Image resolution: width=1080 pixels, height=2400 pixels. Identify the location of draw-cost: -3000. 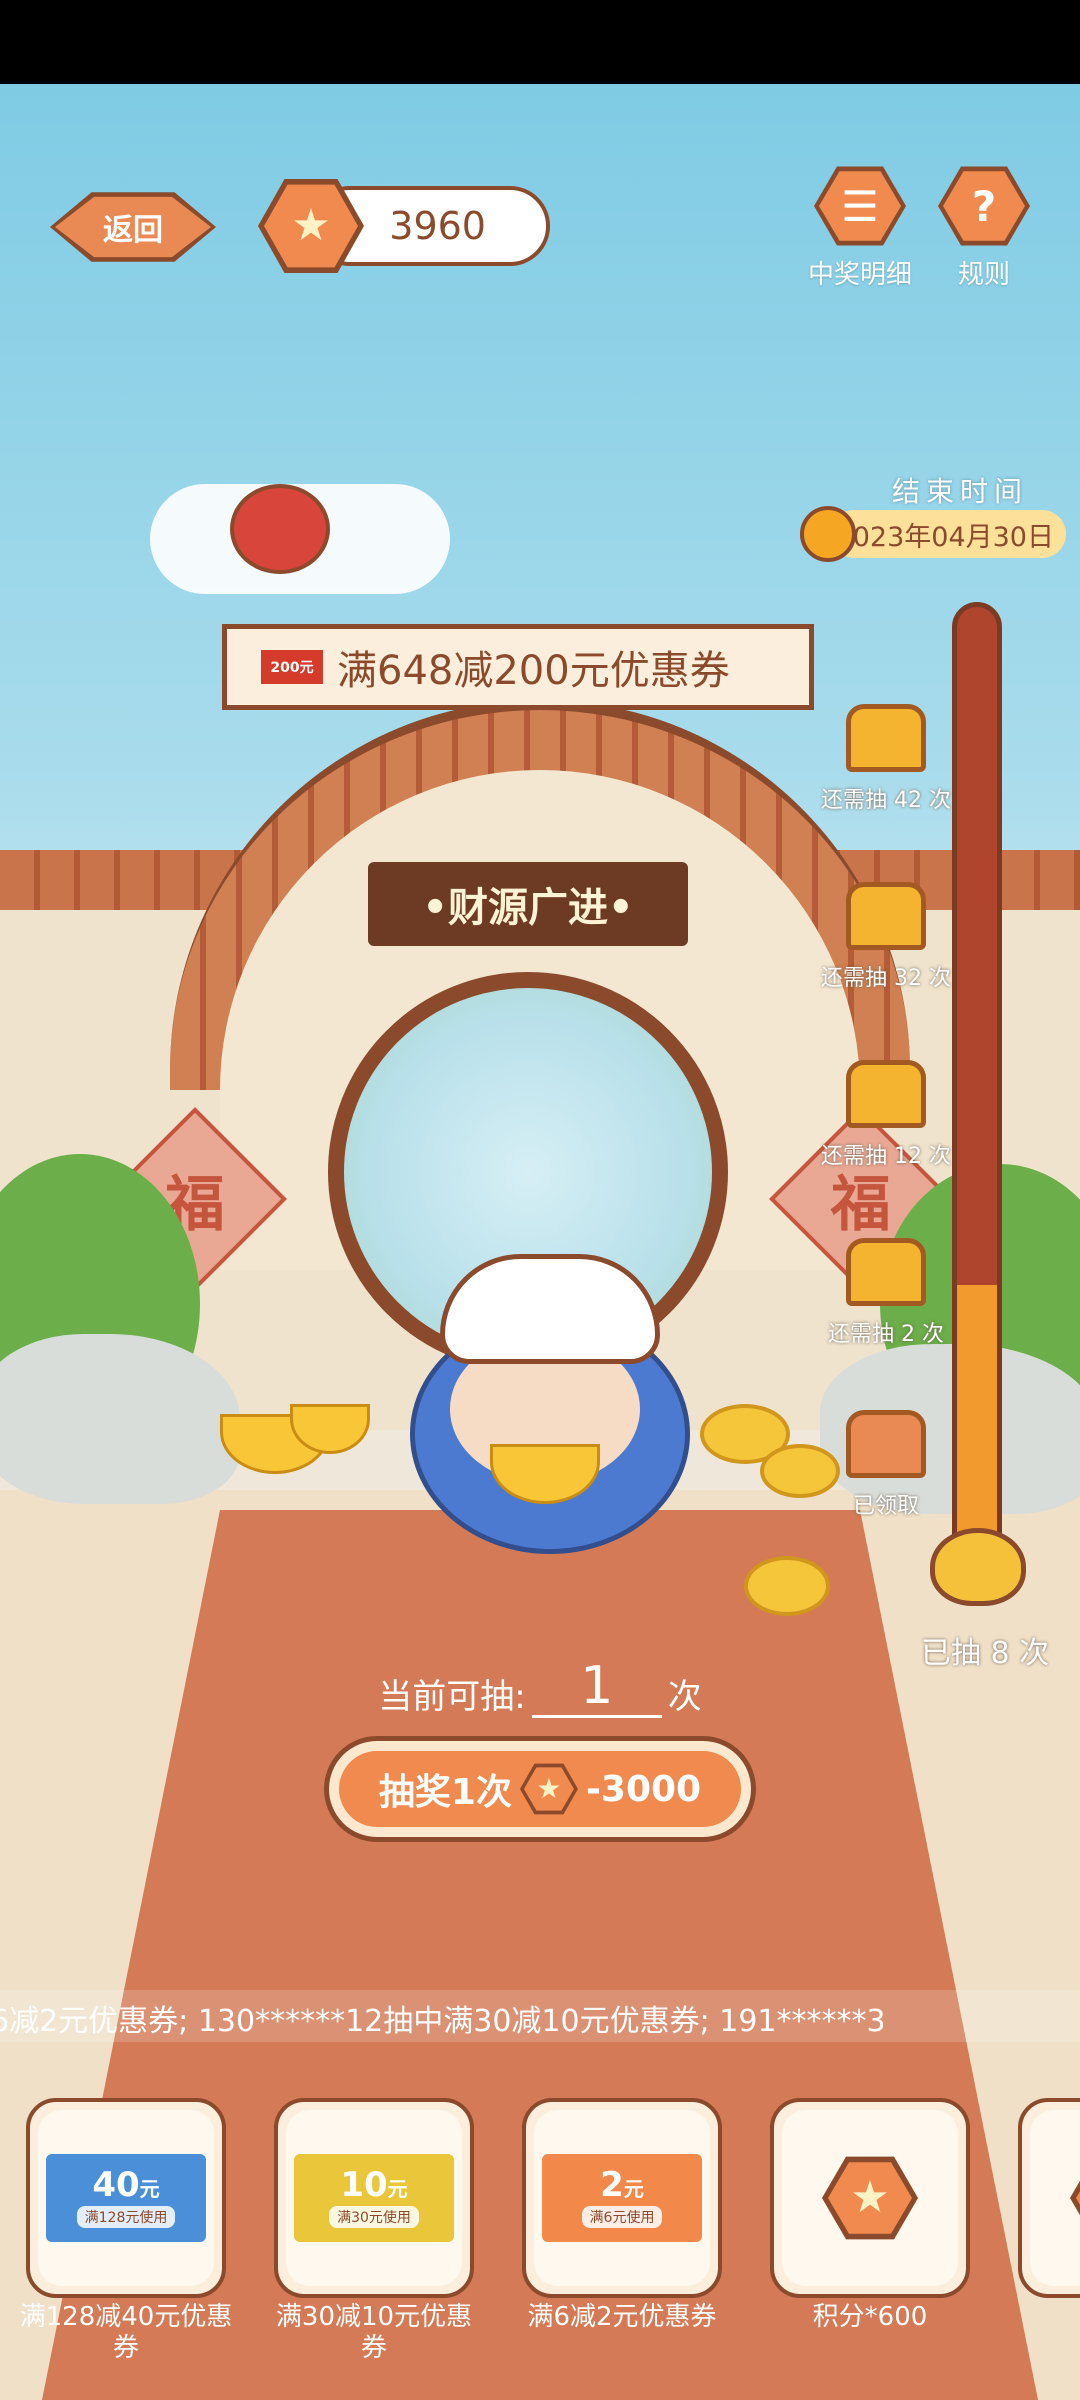
(643, 1789).